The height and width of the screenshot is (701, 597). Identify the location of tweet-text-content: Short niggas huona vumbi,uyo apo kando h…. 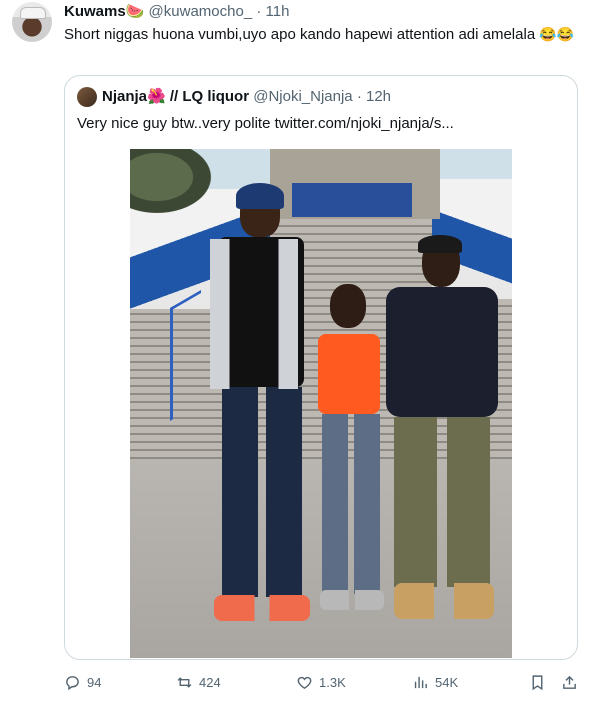
(300, 34).